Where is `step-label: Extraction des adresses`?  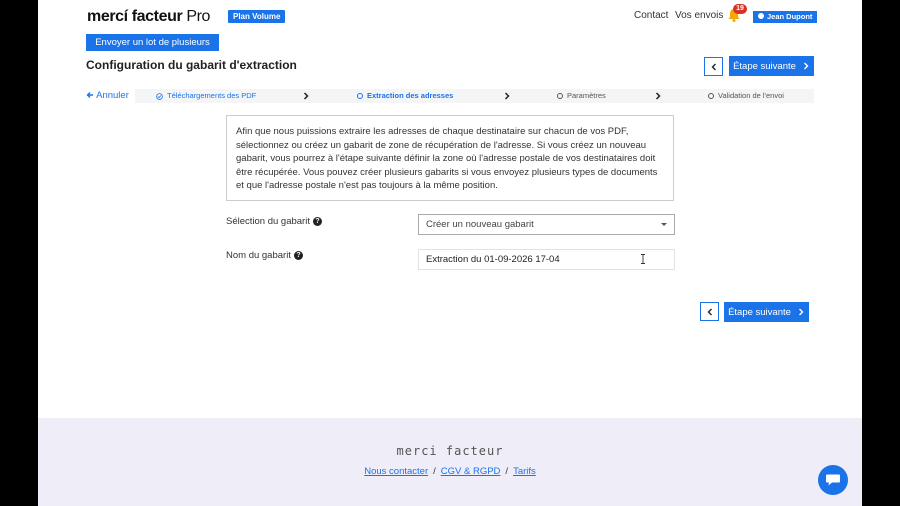 step-label: Extraction des adresses is located at coordinates (410, 95).